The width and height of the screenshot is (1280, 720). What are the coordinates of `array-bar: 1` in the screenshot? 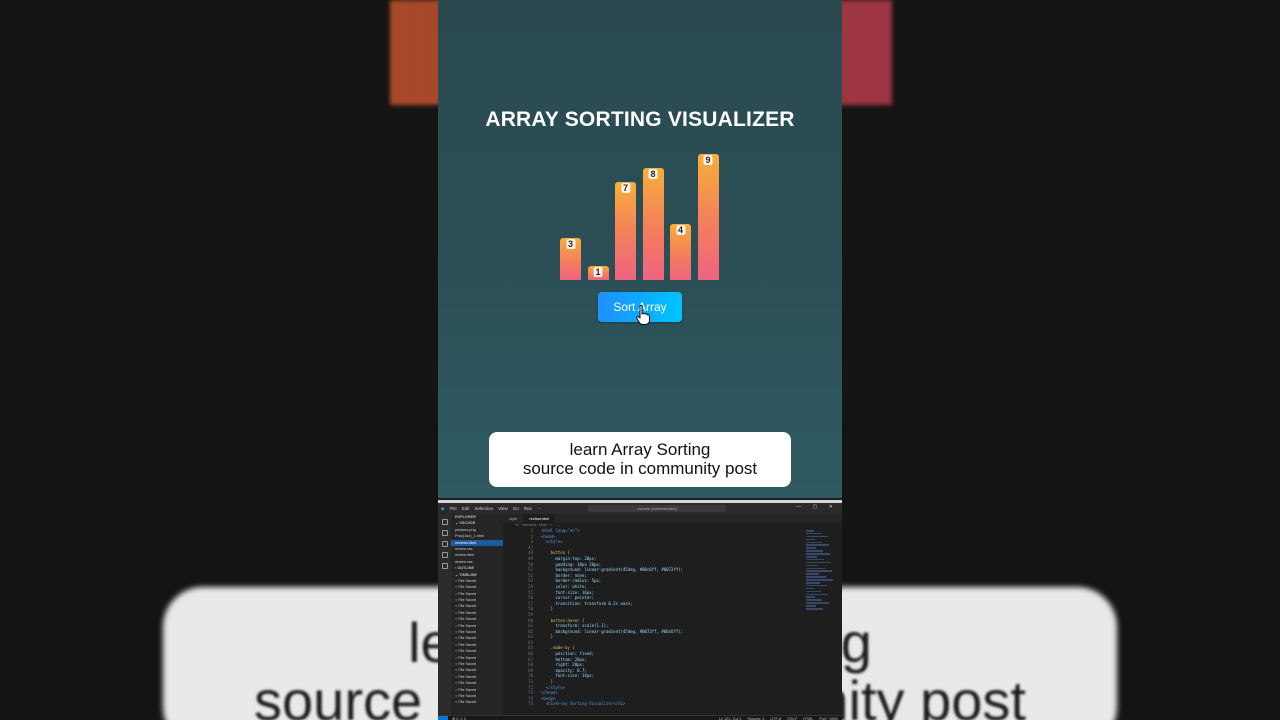 It's located at (598, 273).